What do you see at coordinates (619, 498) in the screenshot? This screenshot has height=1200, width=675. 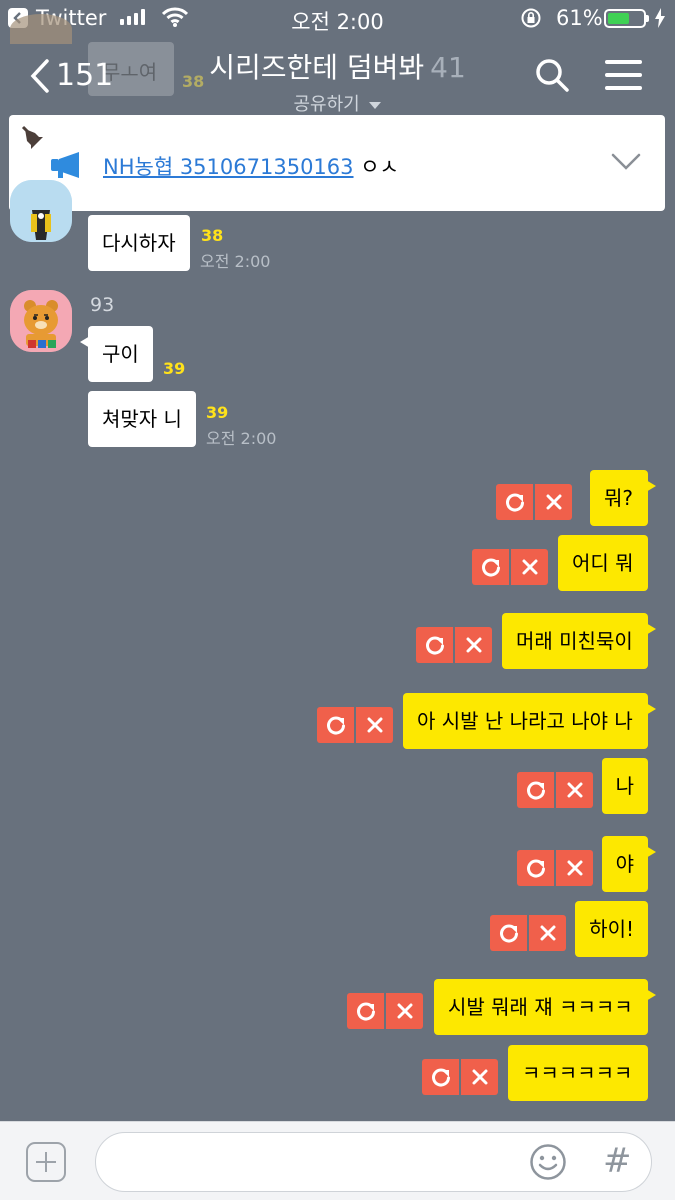 I see `message-text: 뭐?` at bounding box center [619, 498].